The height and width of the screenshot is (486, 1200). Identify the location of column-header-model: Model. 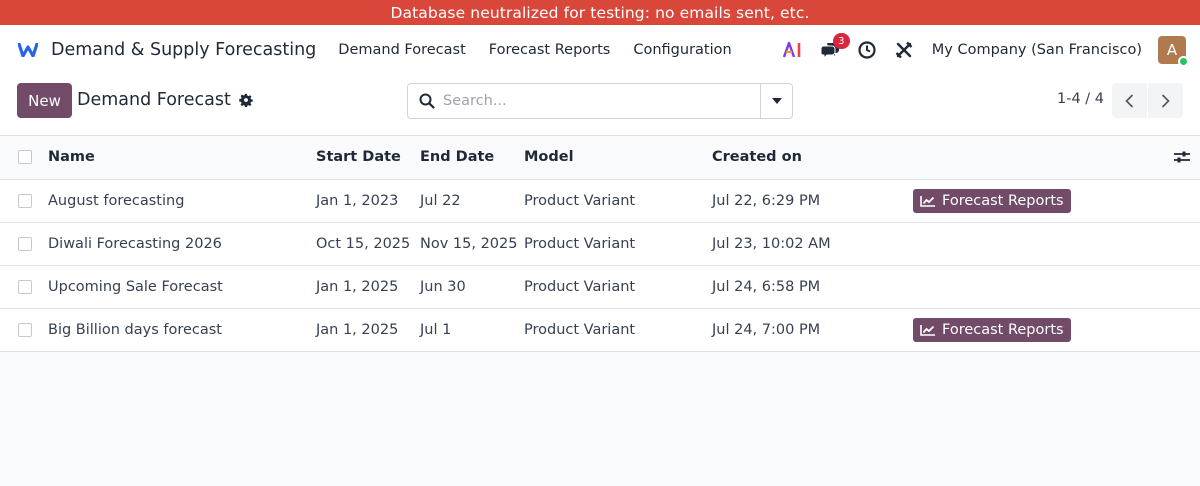
(618, 158).